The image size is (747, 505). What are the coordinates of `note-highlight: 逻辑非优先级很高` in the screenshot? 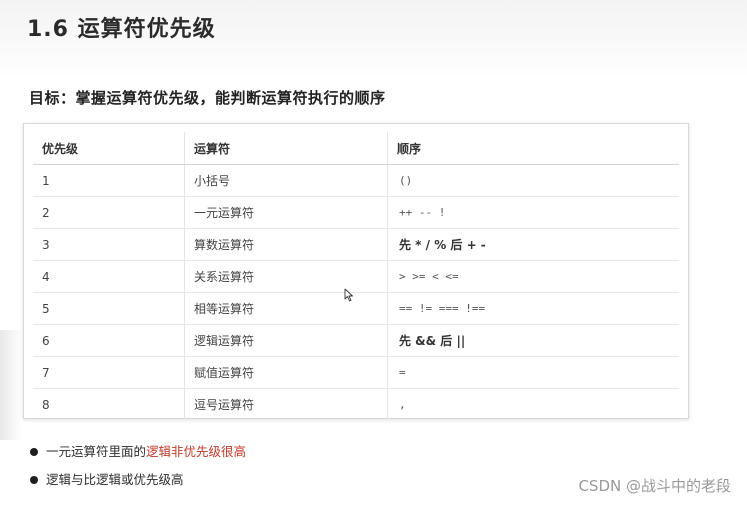 It's located at (196, 451).